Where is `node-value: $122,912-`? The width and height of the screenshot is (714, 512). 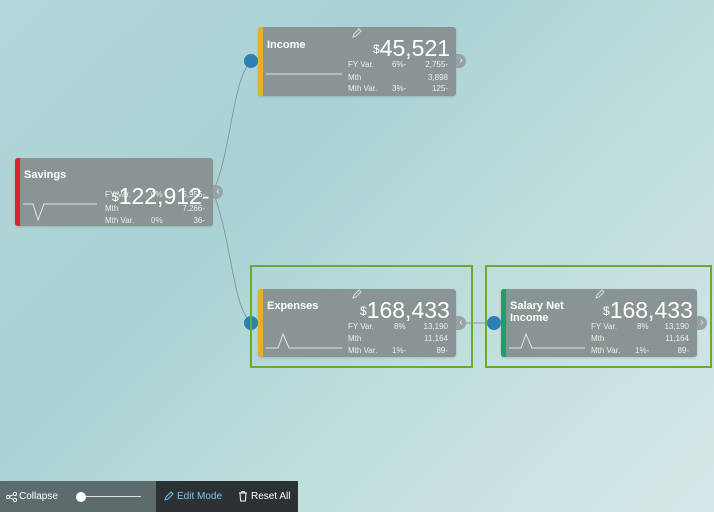 node-value: $122,912- is located at coordinates (161, 196).